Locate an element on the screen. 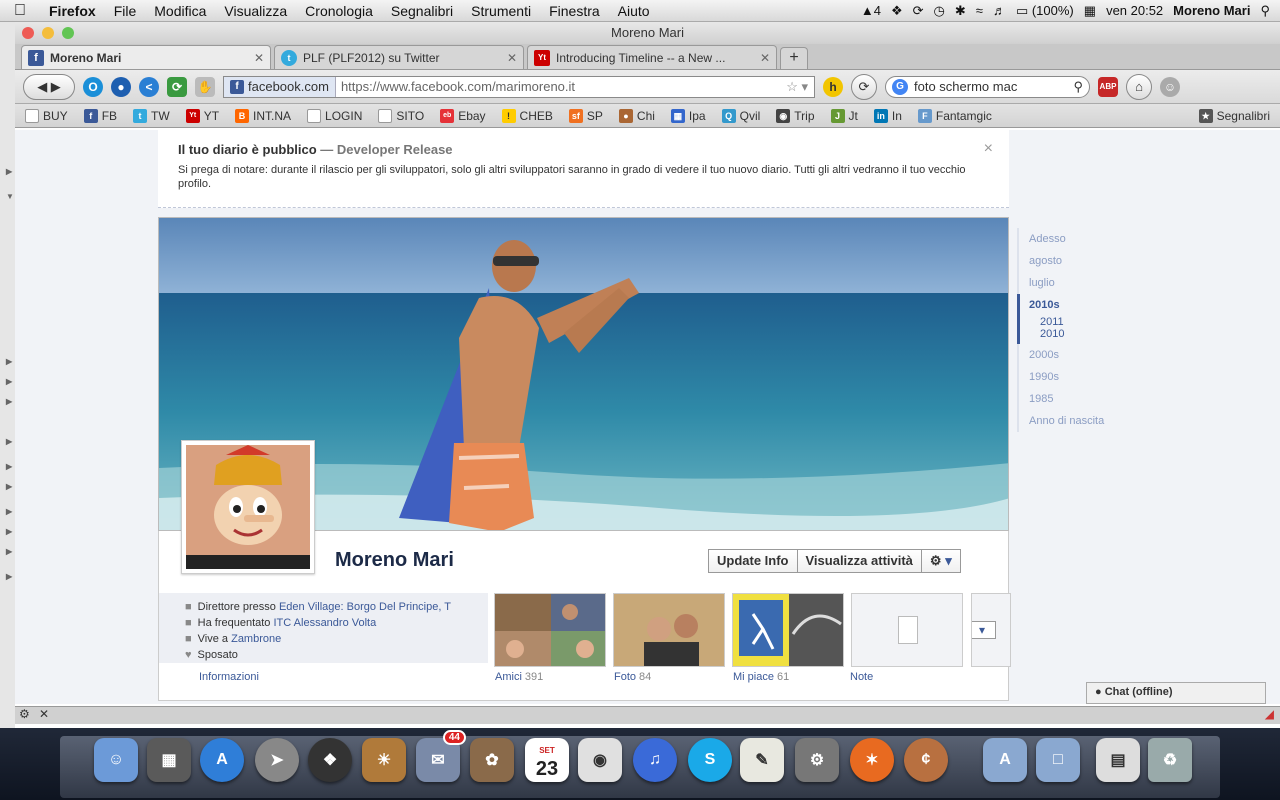  timeline-1990s: 1990s is located at coordinates (1077, 377).